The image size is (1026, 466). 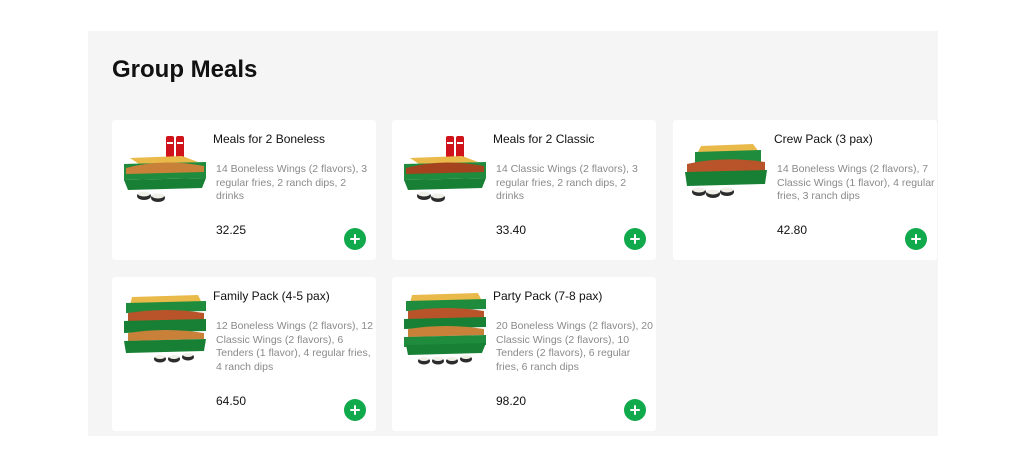 What do you see at coordinates (792, 230) in the screenshot?
I see `item-price: 42.80` at bounding box center [792, 230].